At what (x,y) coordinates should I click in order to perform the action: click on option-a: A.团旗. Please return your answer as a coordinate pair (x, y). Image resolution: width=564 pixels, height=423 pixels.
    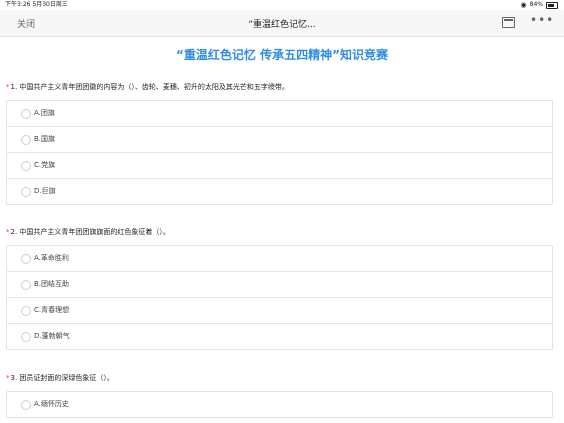
    Looking at the image, I should click on (279, 114).